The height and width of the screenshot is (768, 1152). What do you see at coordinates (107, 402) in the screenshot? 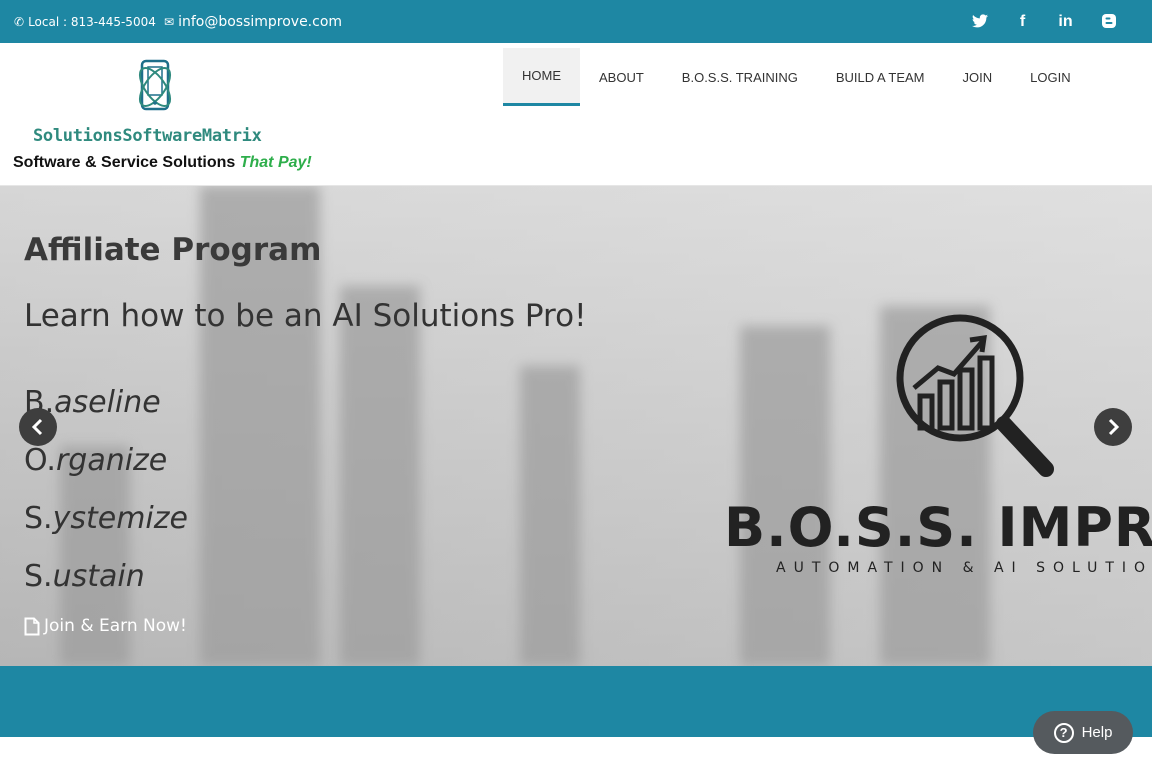
I see `boss-word: aseline` at bounding box center [107, 402].